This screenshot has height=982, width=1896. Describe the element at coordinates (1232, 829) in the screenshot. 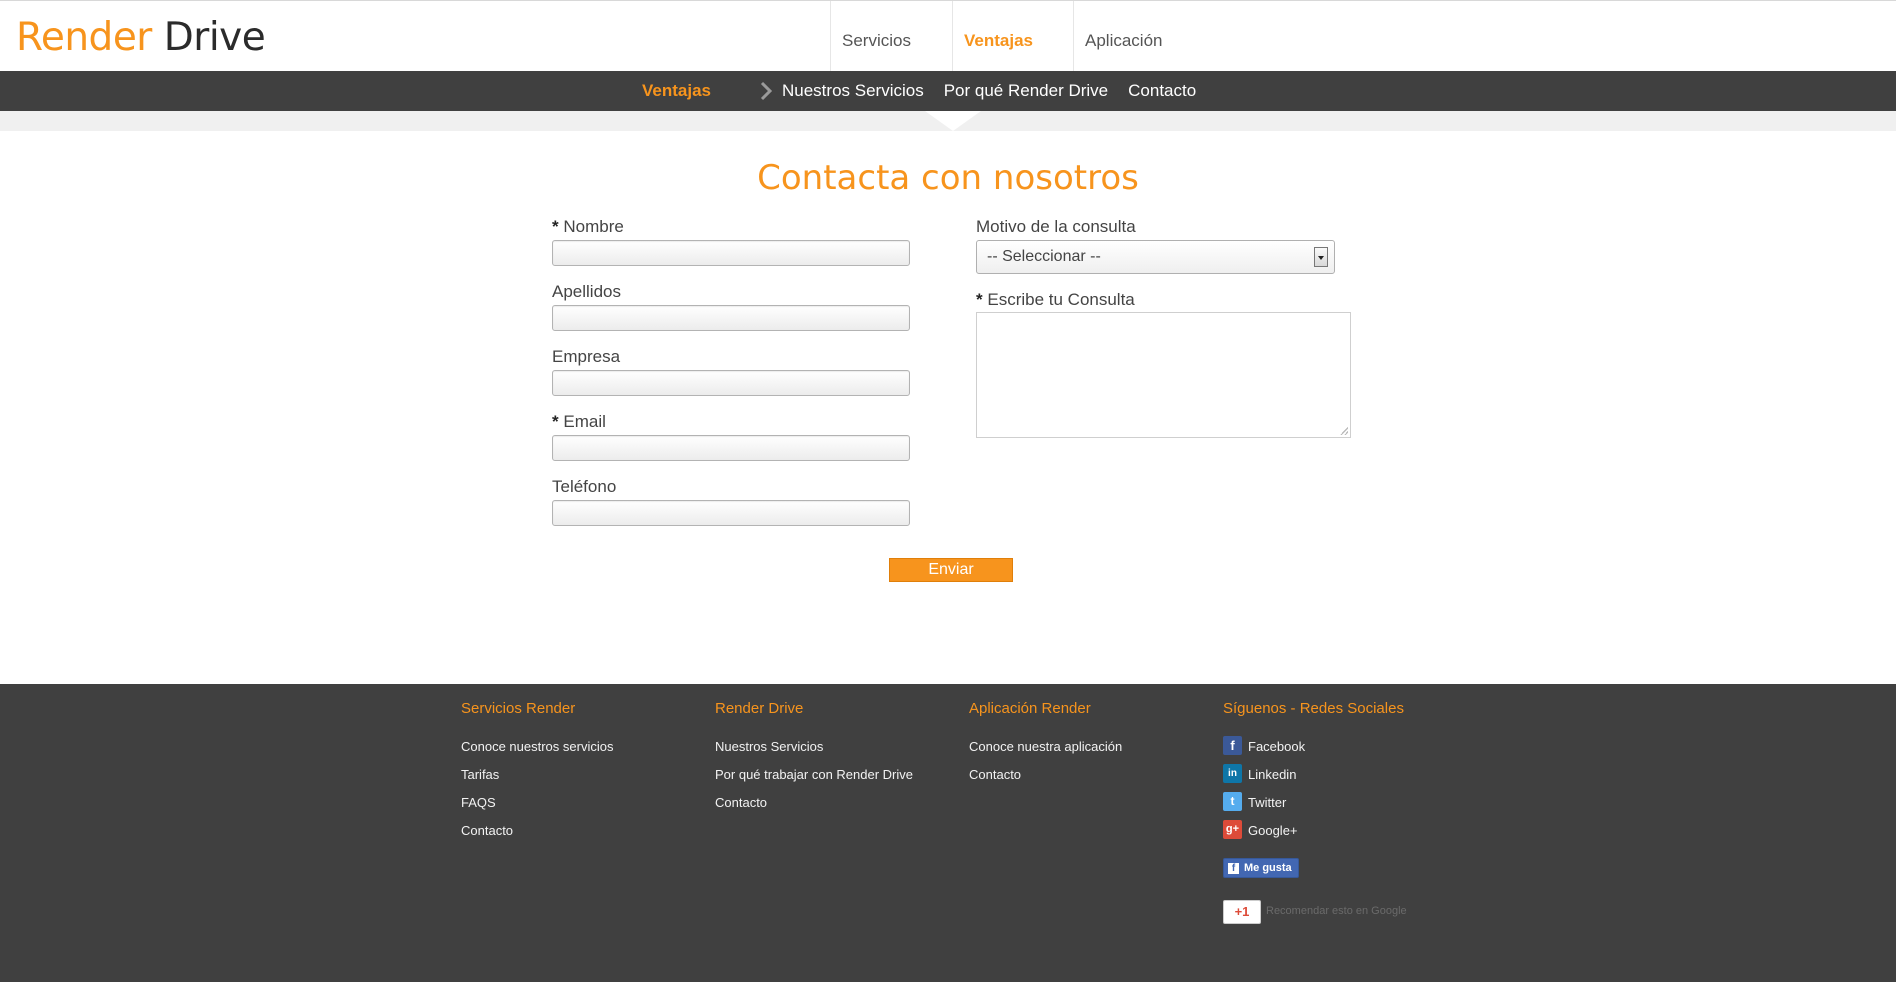

I see `google-plus-icon: g+` at that location.